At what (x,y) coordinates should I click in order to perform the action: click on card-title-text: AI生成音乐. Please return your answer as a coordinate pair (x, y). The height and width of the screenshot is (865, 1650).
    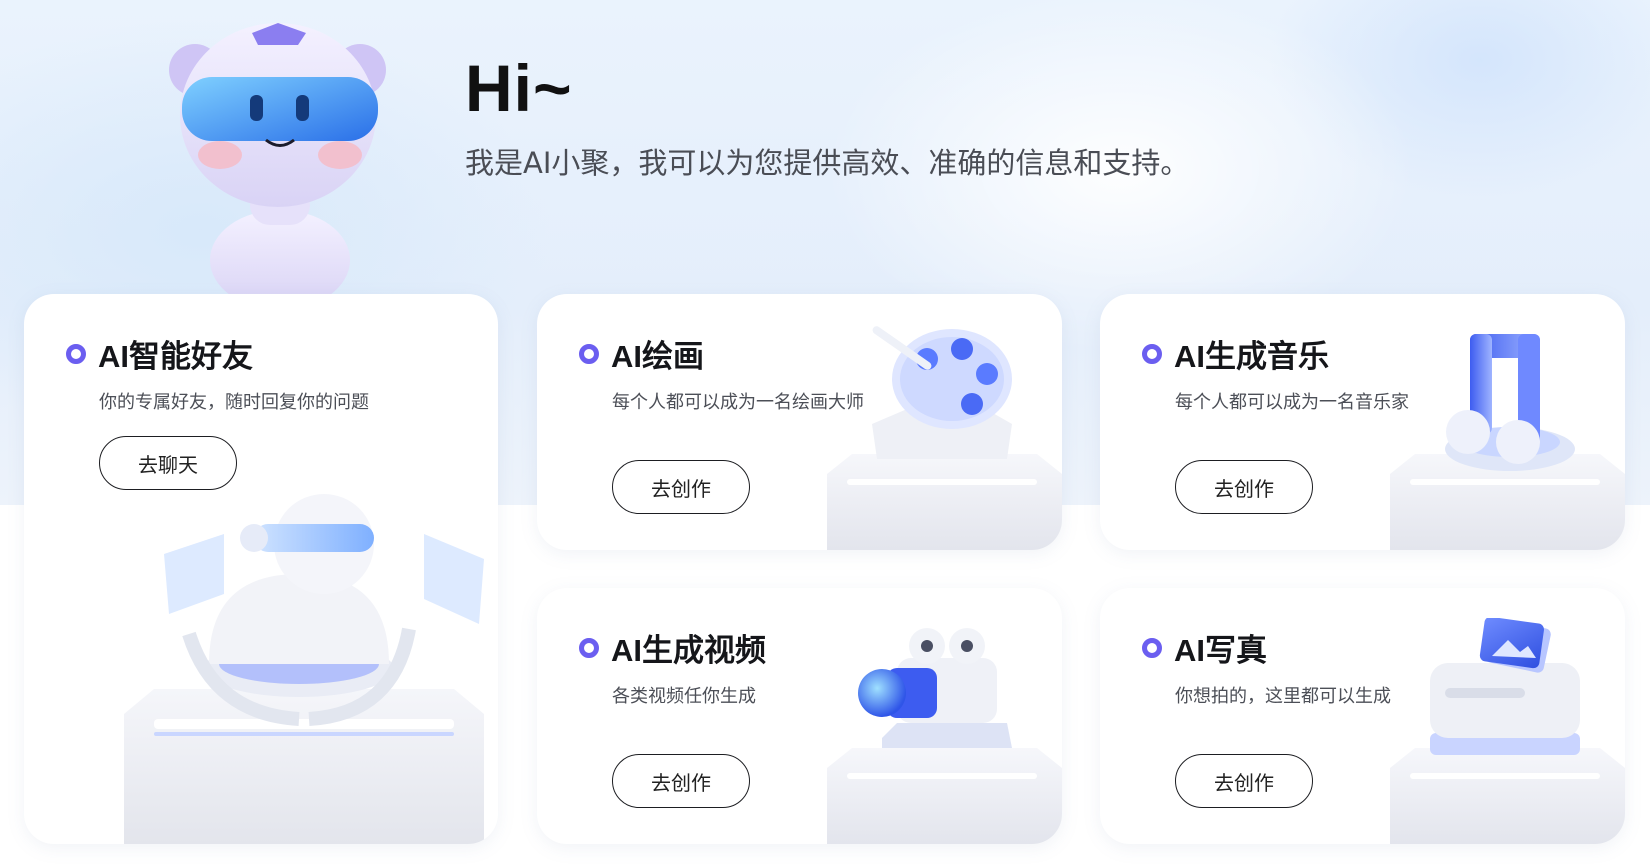
    Looking at the image, I should click on (1251, 356).